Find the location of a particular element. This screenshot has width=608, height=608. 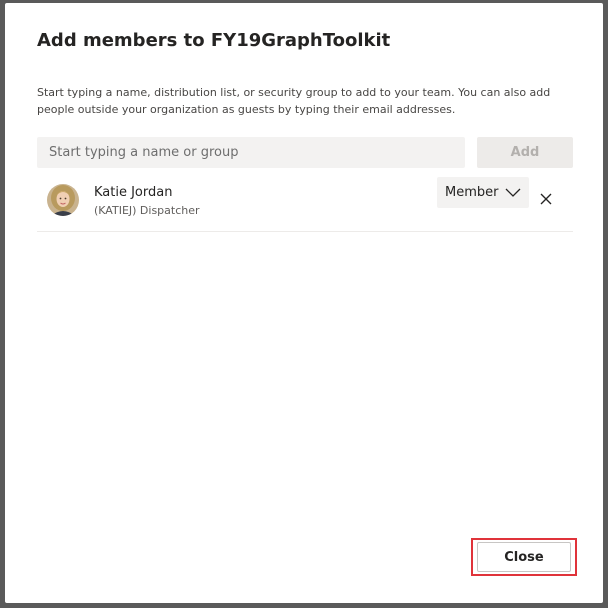

member-subtitle: (KATIEJ) Dispatcher is located at coordinates (147, 210).